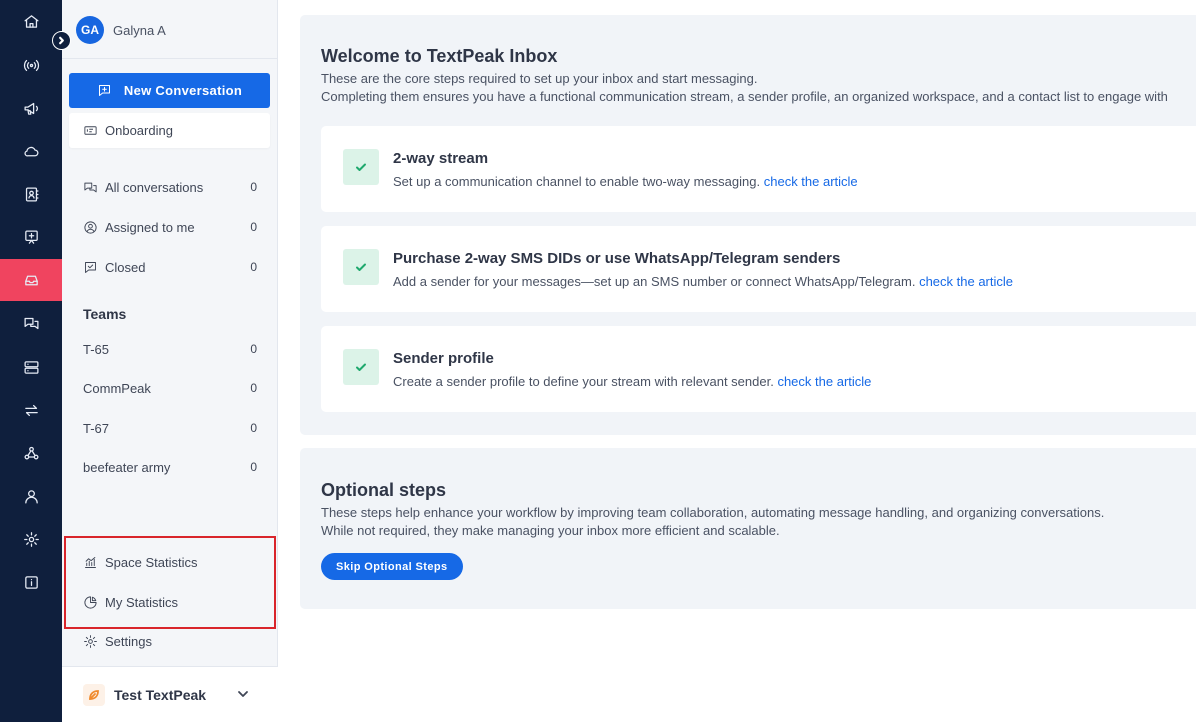 Image resolution: width=1196 pixels, height=722 pixels. I want to click on rail-settings, so click(31, 539).